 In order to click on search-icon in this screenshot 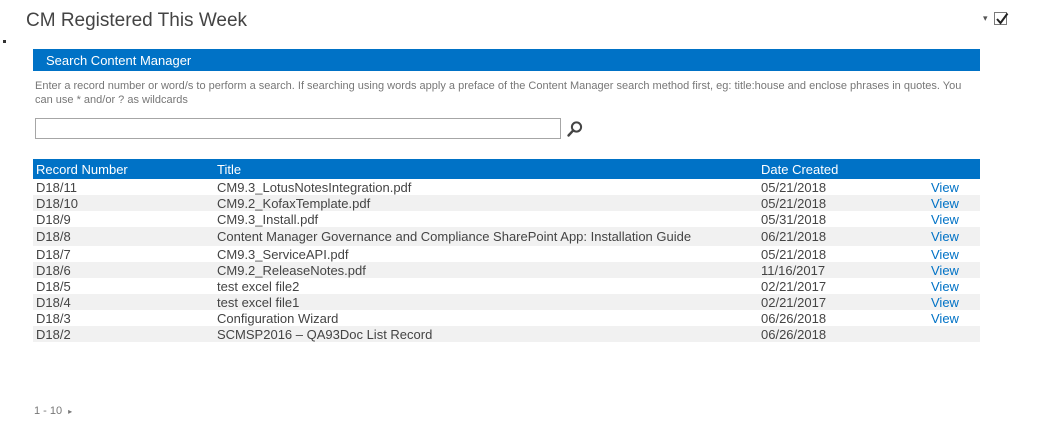, I will do `click(575, 129)`.